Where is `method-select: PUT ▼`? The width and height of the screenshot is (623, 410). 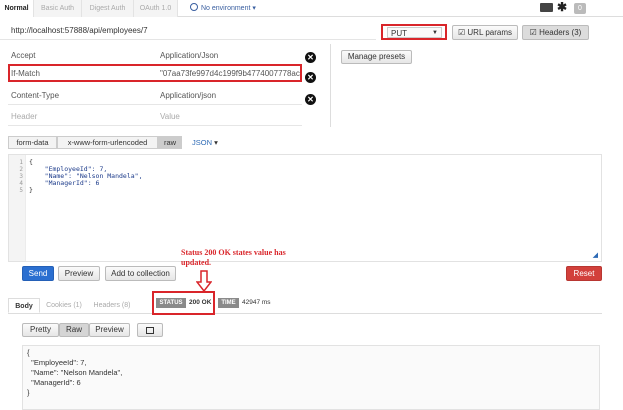 method-select: PUT ▼ is located at coordinates (414, 32).